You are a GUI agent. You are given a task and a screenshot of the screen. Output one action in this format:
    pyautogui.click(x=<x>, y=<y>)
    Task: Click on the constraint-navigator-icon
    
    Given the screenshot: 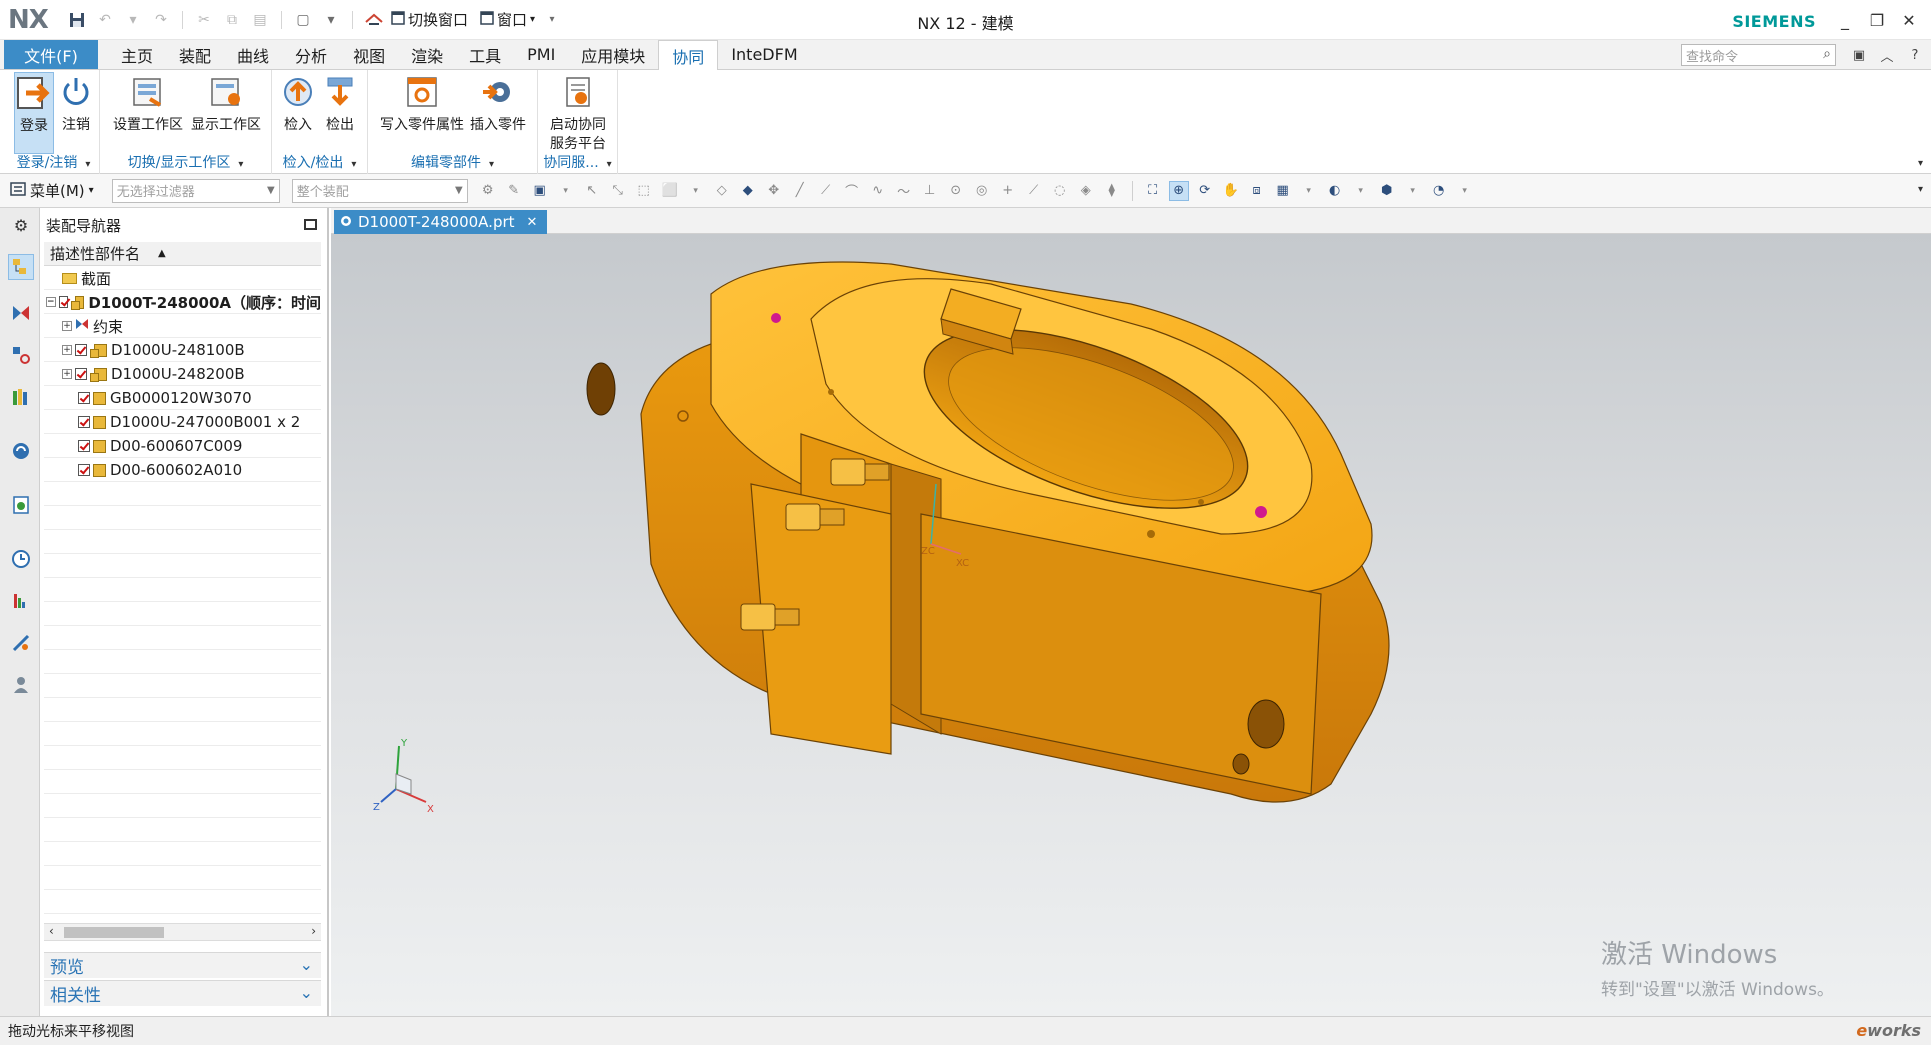 What is the action you would take?
    pyautogui.click(x=21, y=313)
    